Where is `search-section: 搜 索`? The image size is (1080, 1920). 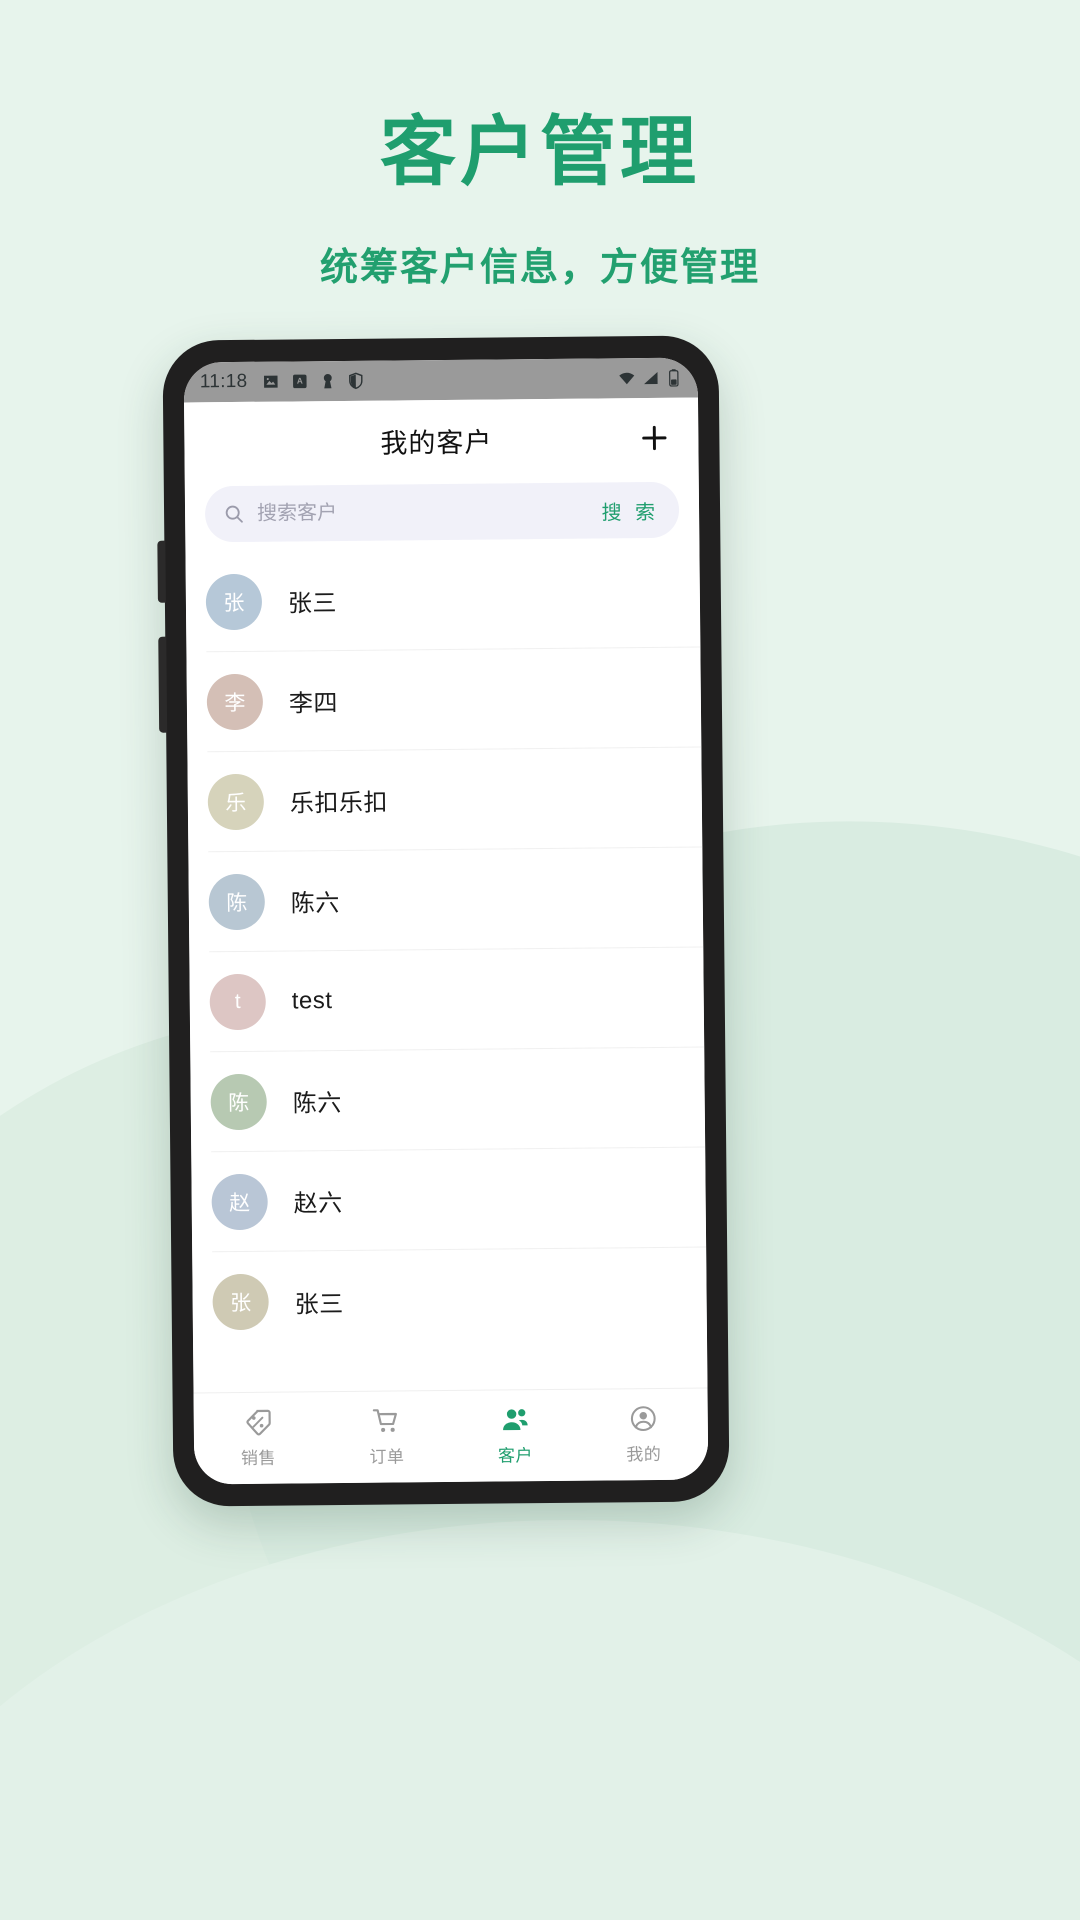
search-section: 搜 索 is located at coordinates (442, 515).